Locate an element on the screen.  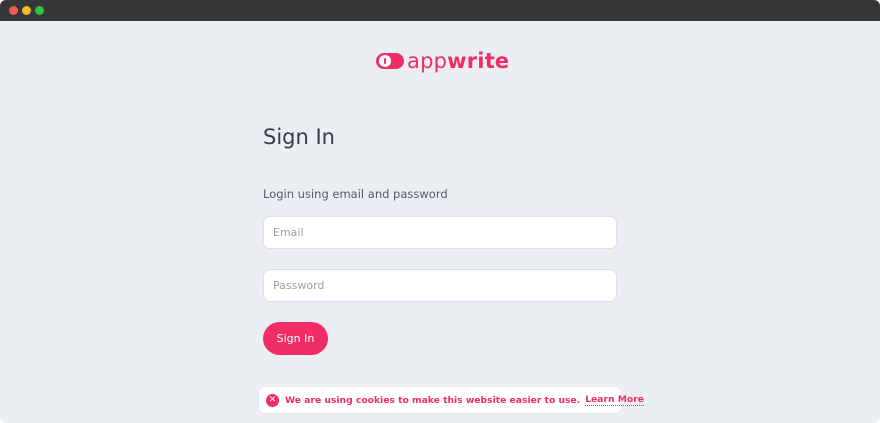
appwrite-logo-icon is located at coordinates (390, 61).